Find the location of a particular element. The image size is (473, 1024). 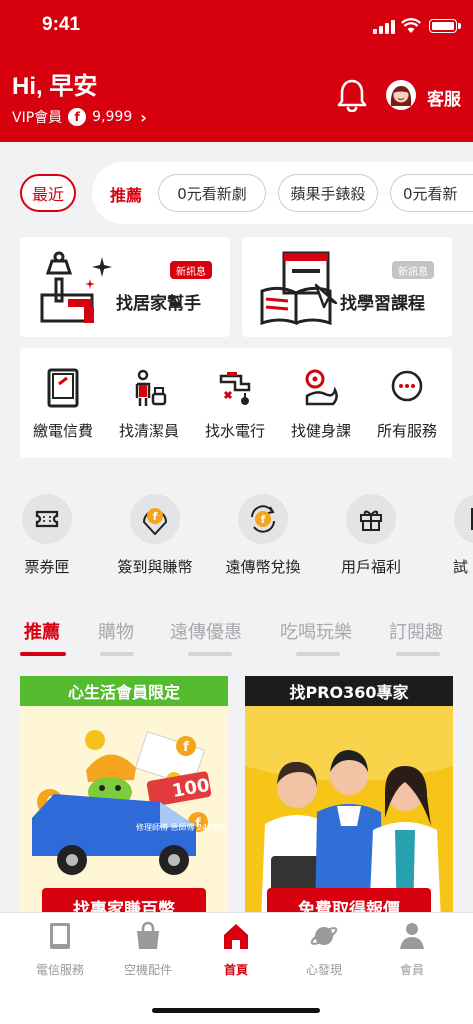

promo-card-member: 心生活會員限定 f f f 100 修理師傅 急師傅 24HR開箱 購買 is located at coordinates (124, 794).